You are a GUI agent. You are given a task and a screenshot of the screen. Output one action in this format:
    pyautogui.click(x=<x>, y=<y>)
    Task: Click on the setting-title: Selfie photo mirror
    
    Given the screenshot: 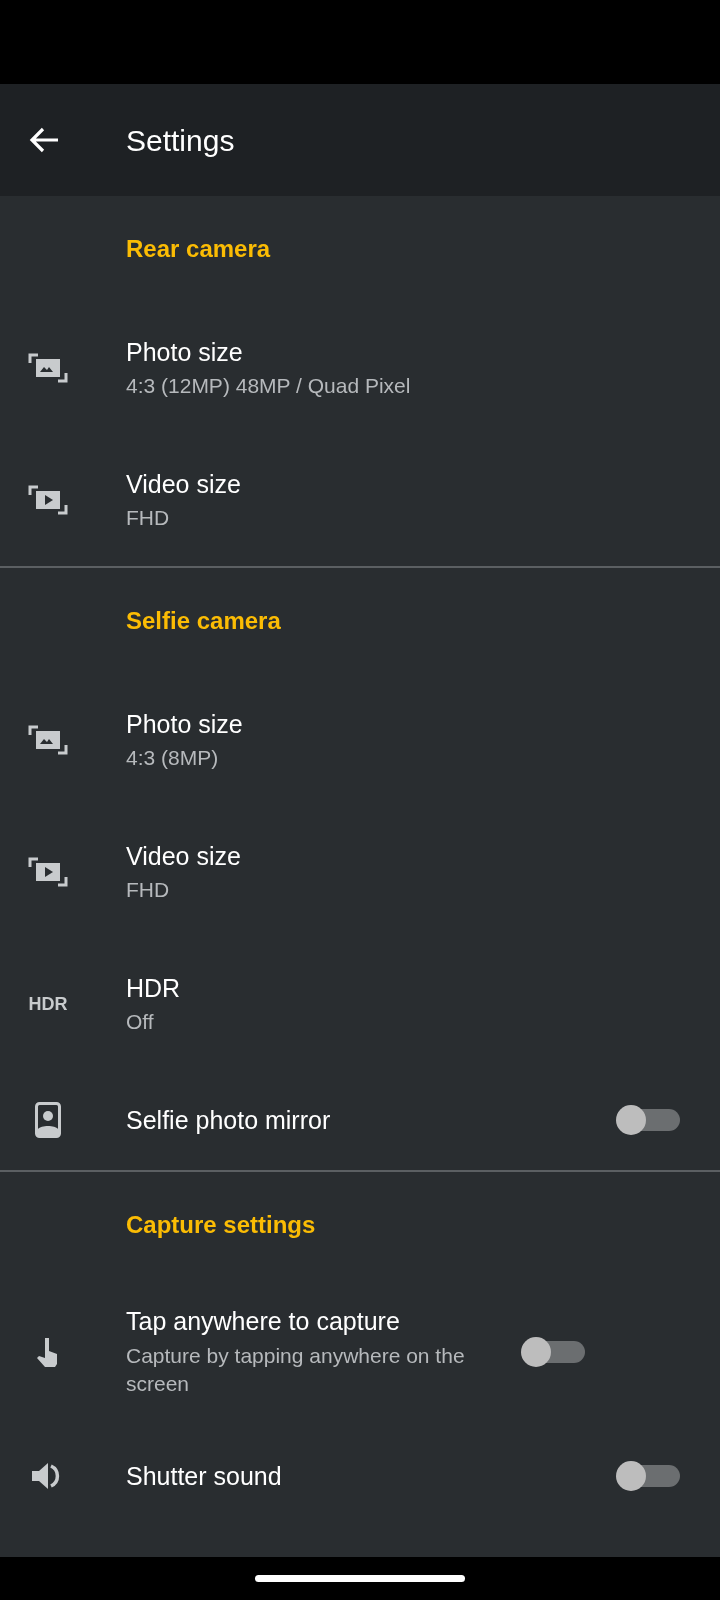 What is the action you would take?
    pyautogui.click(x=229, y=1120)
    